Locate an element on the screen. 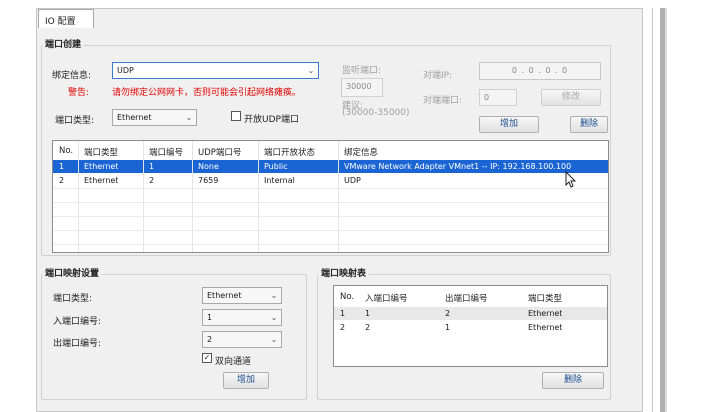 The width and height of the screenshot is (715, 412). mapping-settings-title: 端口映射设置 is located at coordinates (72, 272).